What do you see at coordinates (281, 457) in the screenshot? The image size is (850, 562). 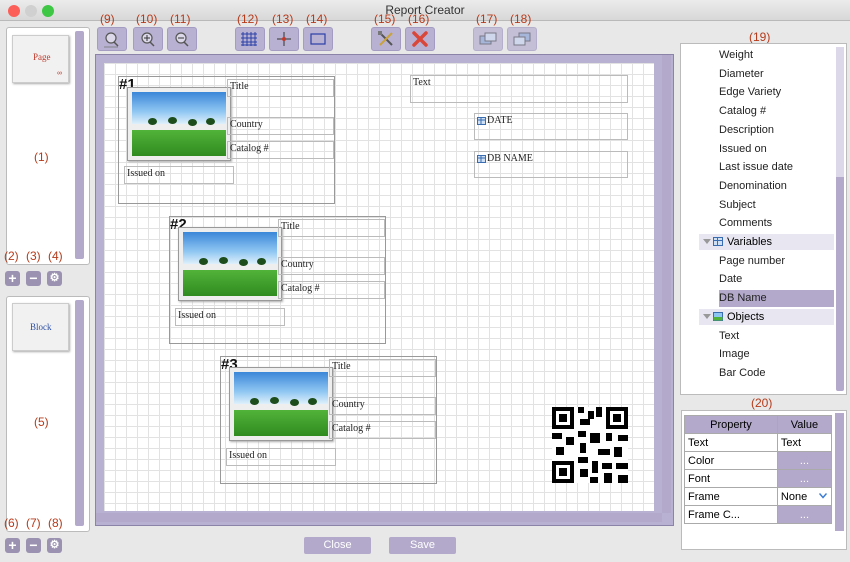 I see `block-3-issued-field: Issued on` at bounding box center [281, 457].